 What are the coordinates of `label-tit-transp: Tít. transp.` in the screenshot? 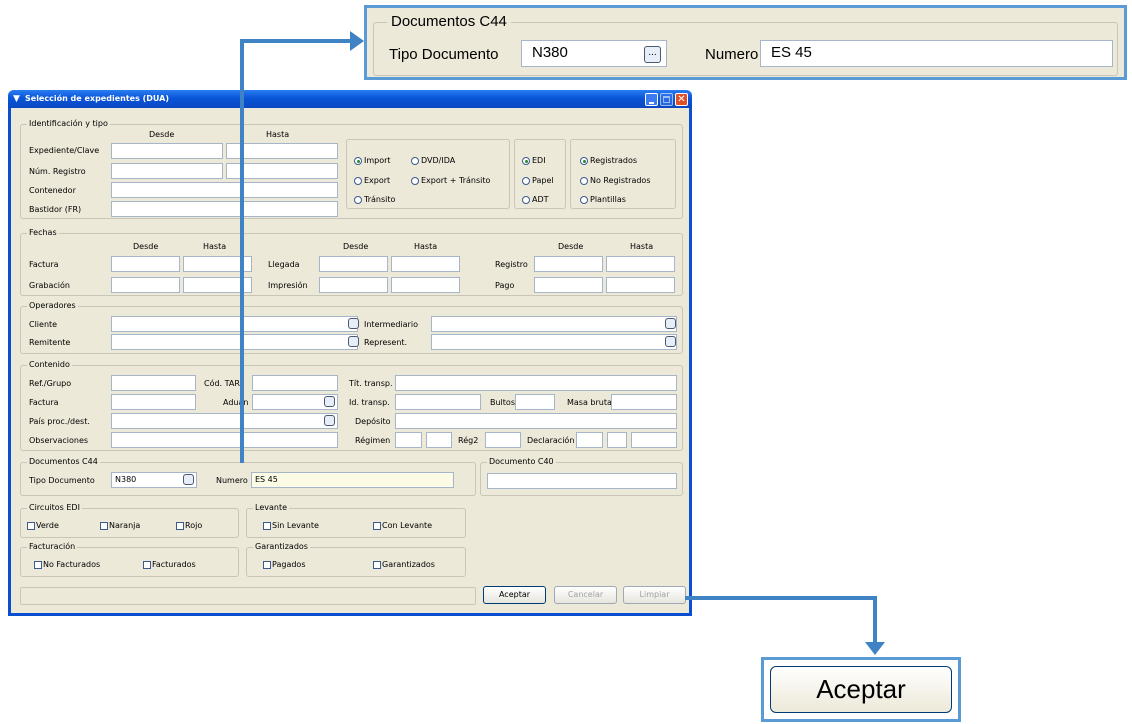 It's located at (371, 383).